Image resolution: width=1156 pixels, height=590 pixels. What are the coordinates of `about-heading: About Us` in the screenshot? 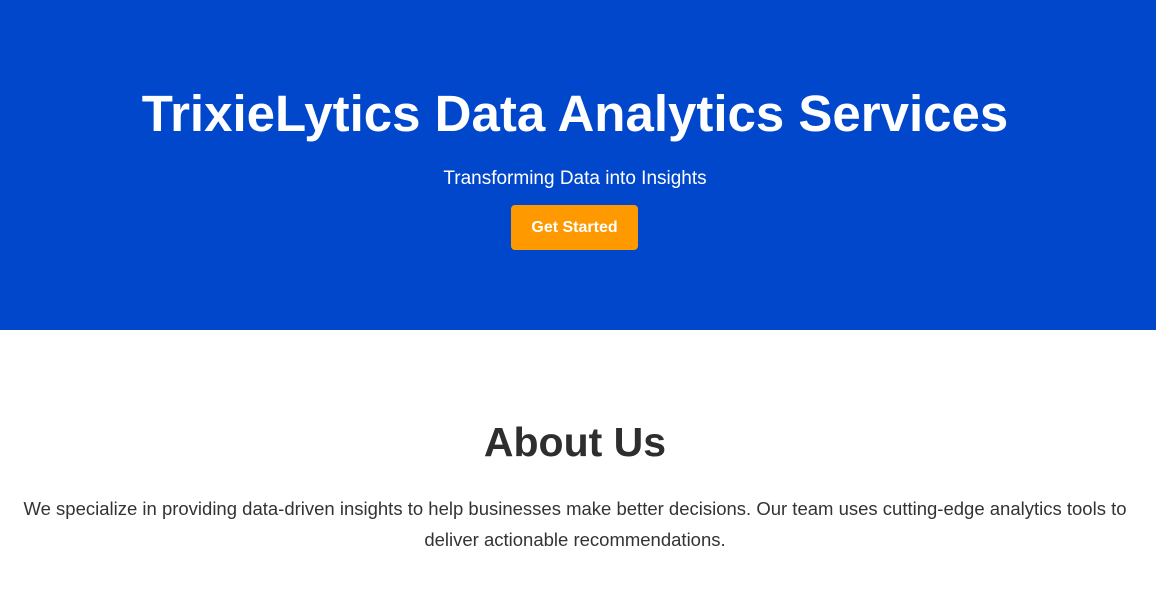 It's located at (575, 442).